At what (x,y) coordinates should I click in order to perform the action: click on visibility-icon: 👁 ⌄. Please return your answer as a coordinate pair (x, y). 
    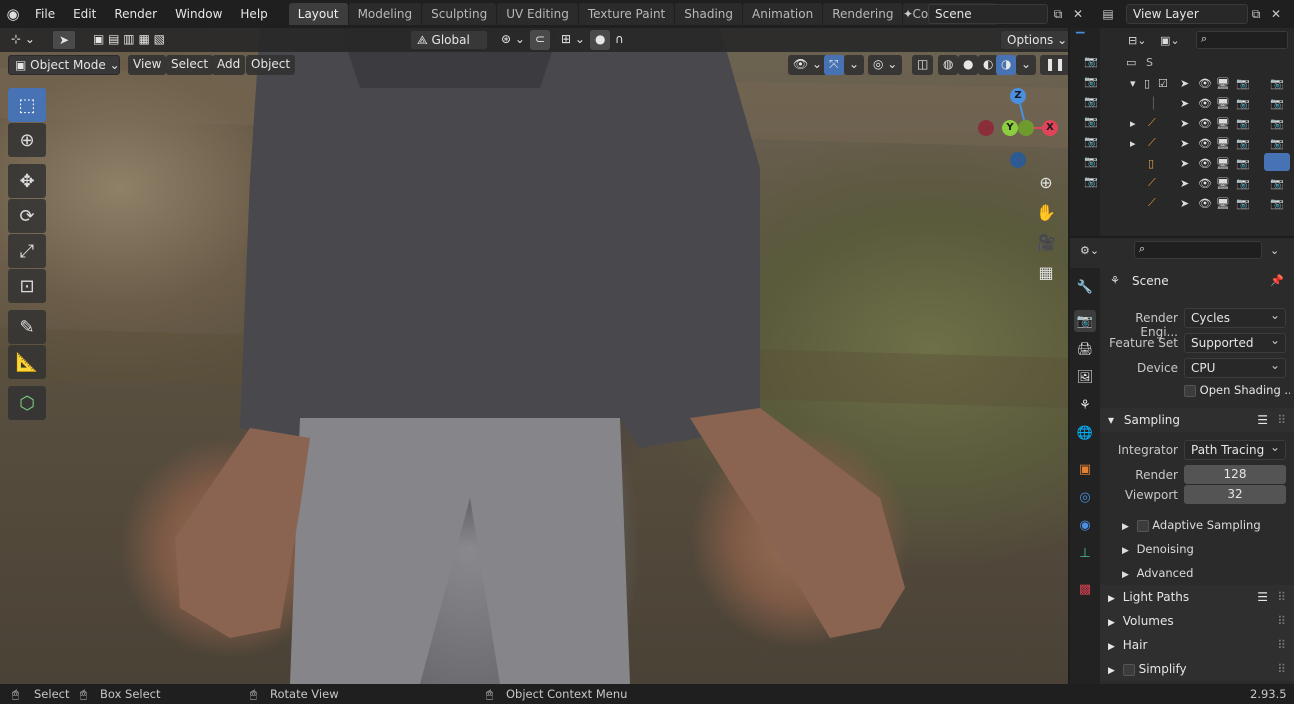
    Looking at the image, I should click on (808, 65).